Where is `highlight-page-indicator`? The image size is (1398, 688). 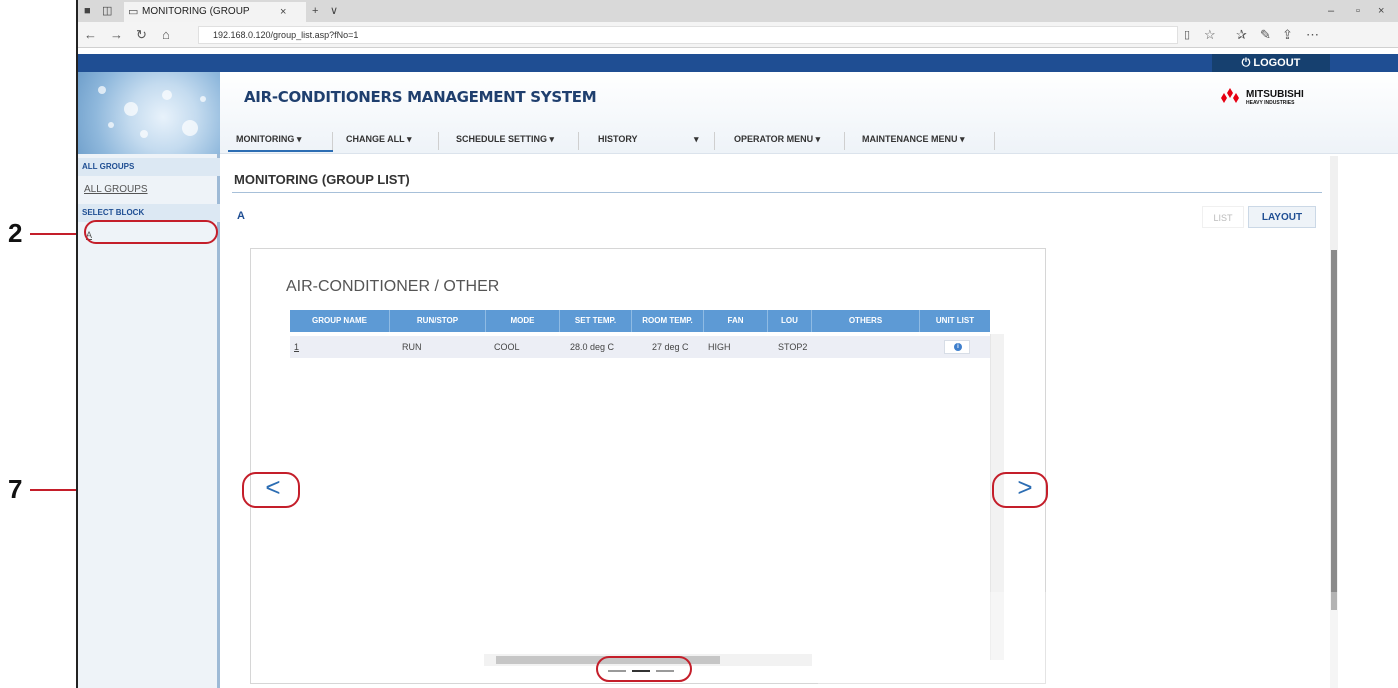
highlight-page-indicator is located at coordinates (644, 669).